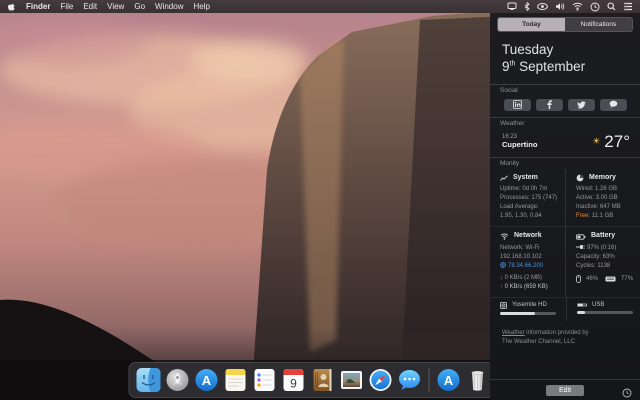  What do you see at coordinates (597, 198) in the screenshot?
I see `memory-active: Active: 3.00 GB` at bounding box center [597, 198].